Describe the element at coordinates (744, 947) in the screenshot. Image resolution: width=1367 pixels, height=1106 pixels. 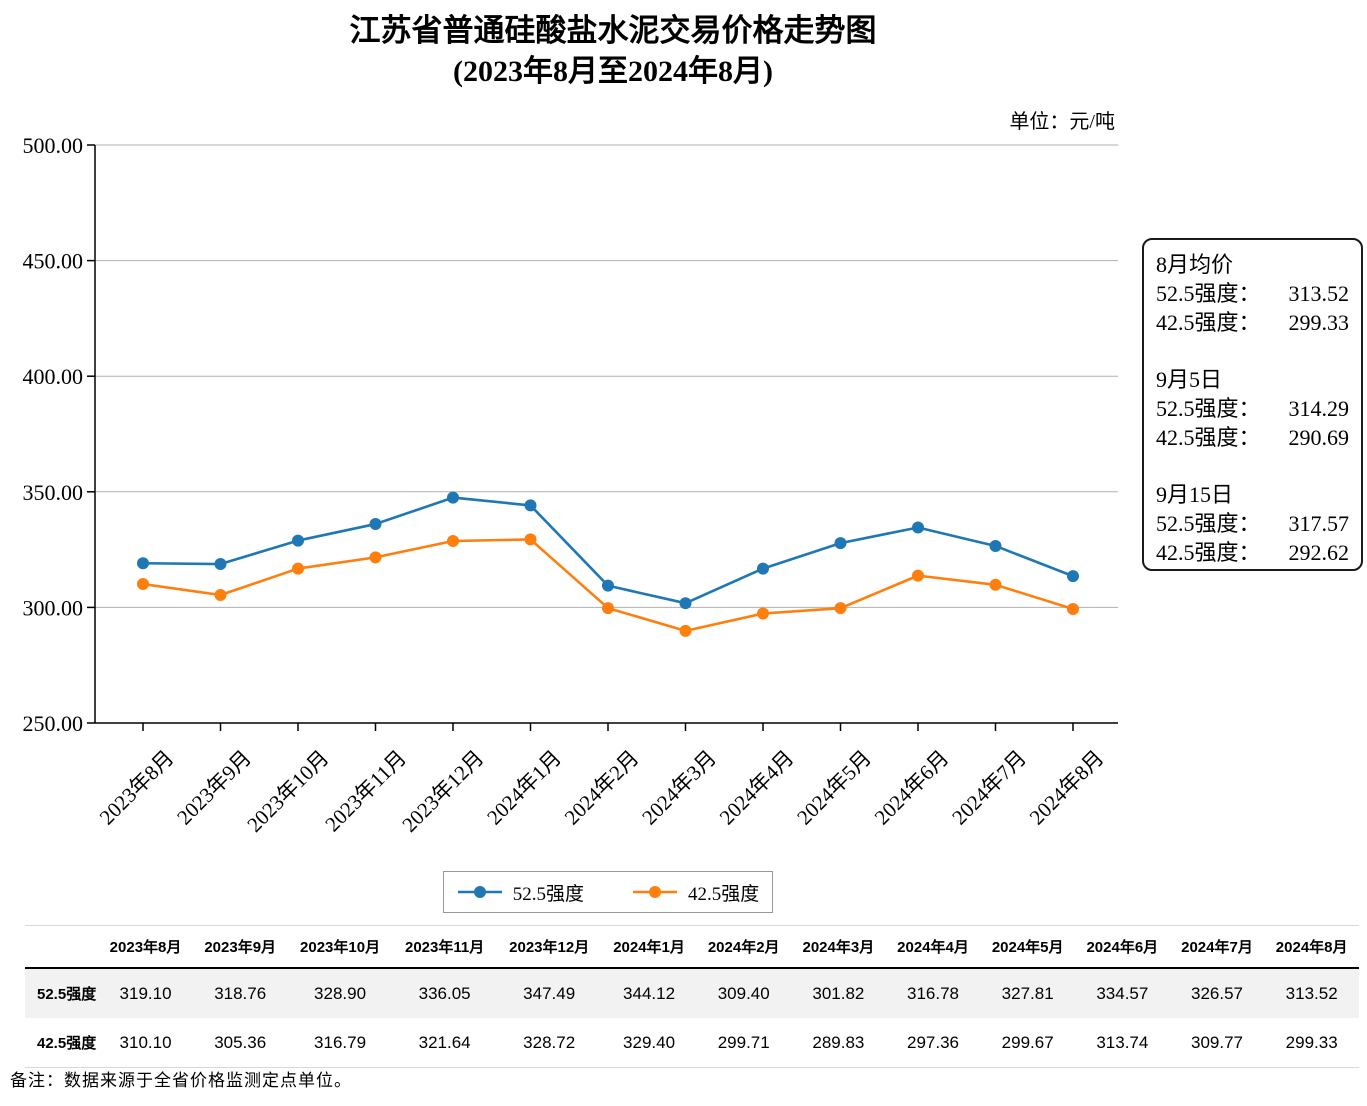
I see `table-column-header: 2024年2月` at that location.